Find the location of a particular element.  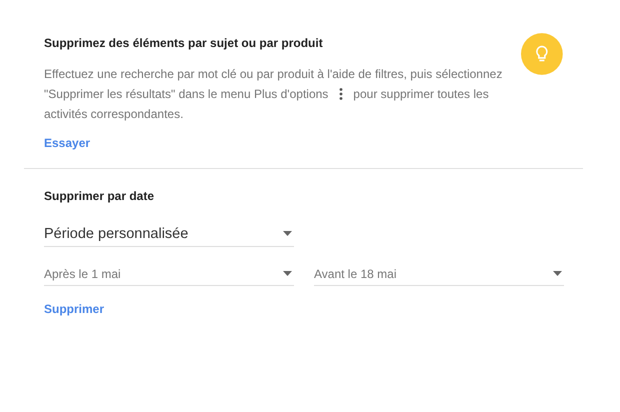

delete-link: Supprimer is located at coordinates (74, 309).